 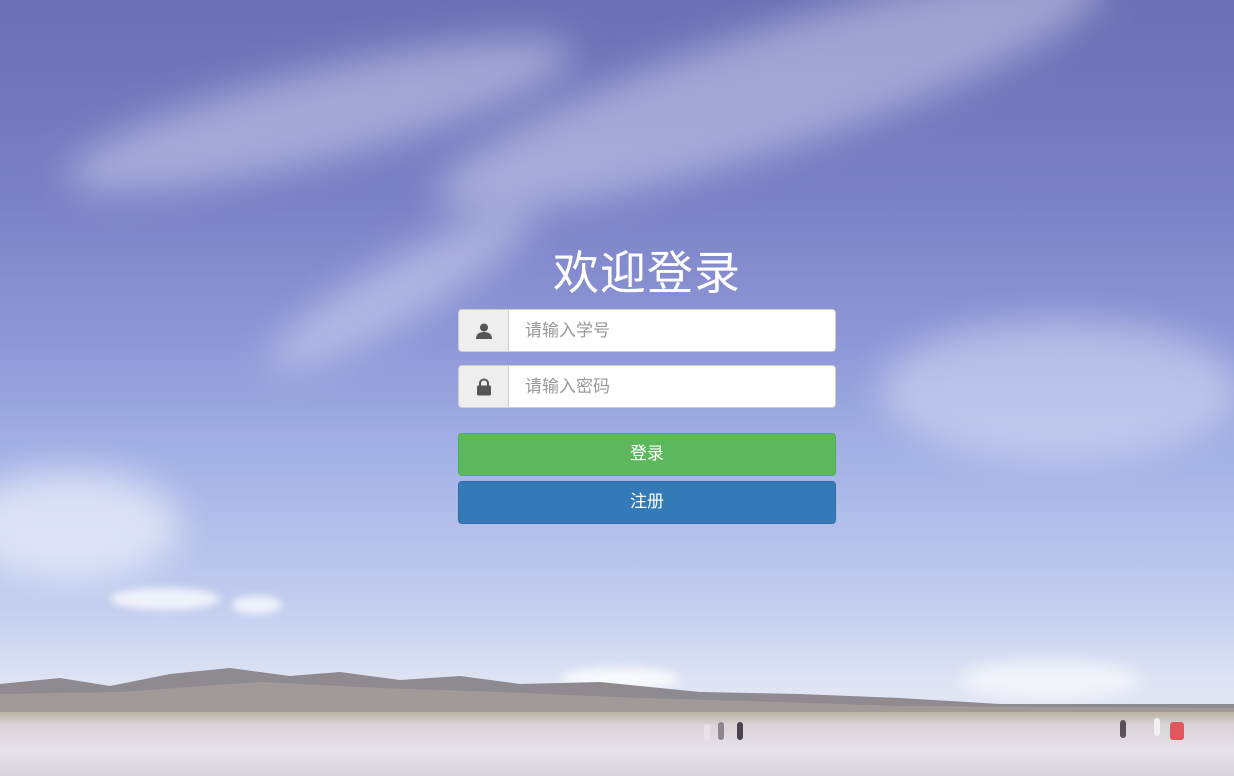 I want to click on login-panel: 欢迎登录 登录 注册, so click(x=647, y=384).